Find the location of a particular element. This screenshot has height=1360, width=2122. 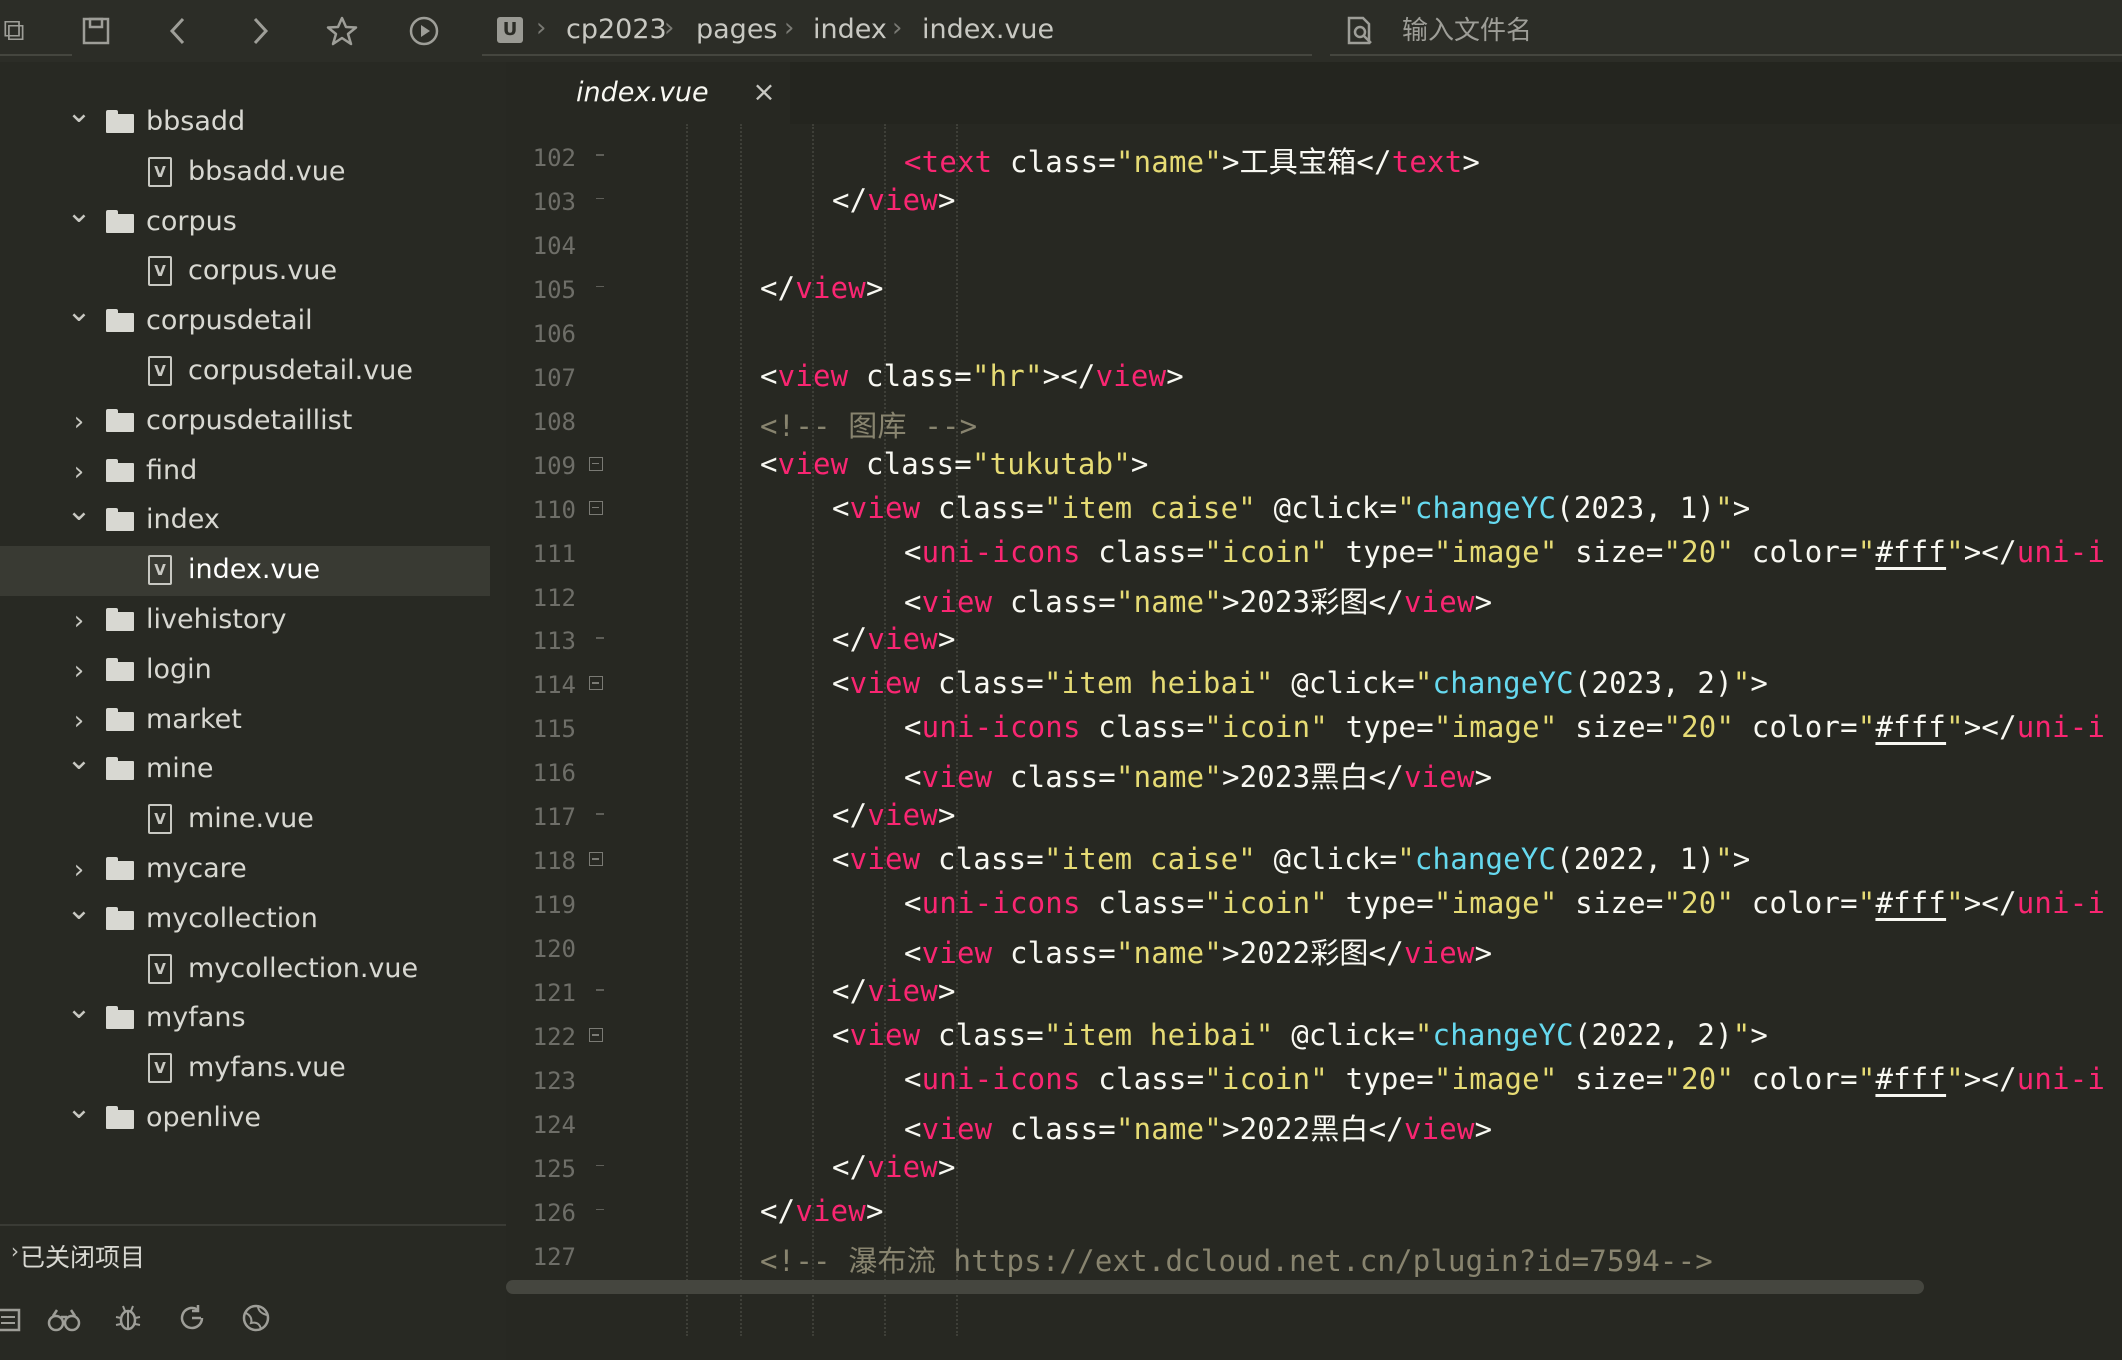

tree-folder: › find is located at coordinates (245, 472).